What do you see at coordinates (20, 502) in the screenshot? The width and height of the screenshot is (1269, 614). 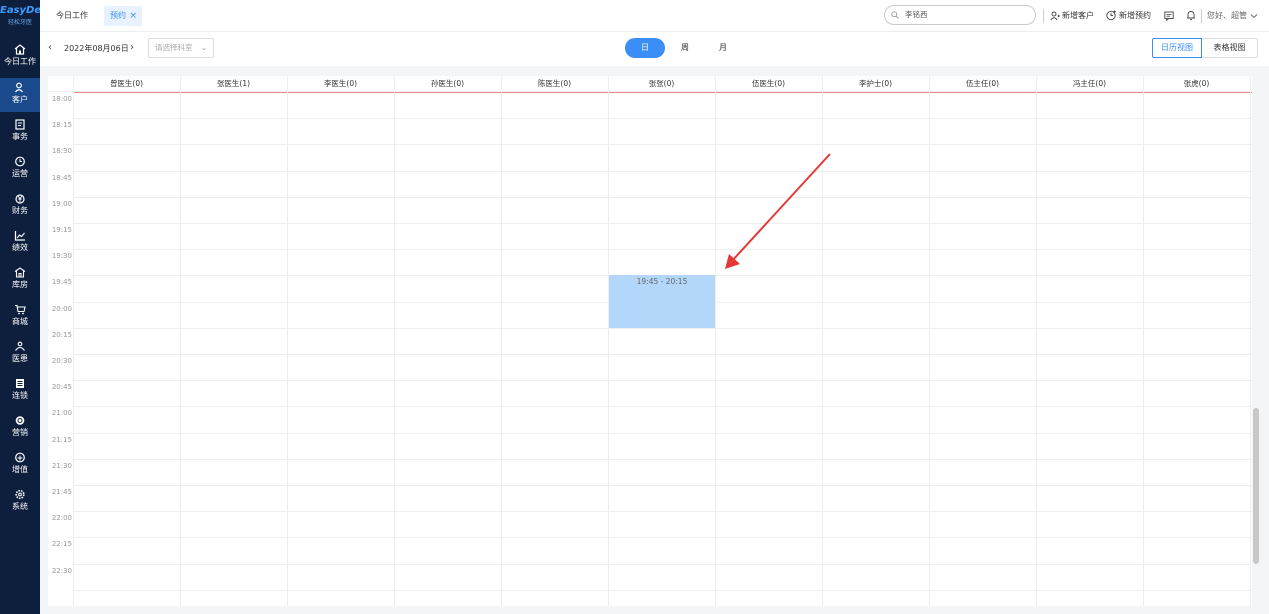 I see `sidebar-item-system: 系统` at bounding box center [20, 502].